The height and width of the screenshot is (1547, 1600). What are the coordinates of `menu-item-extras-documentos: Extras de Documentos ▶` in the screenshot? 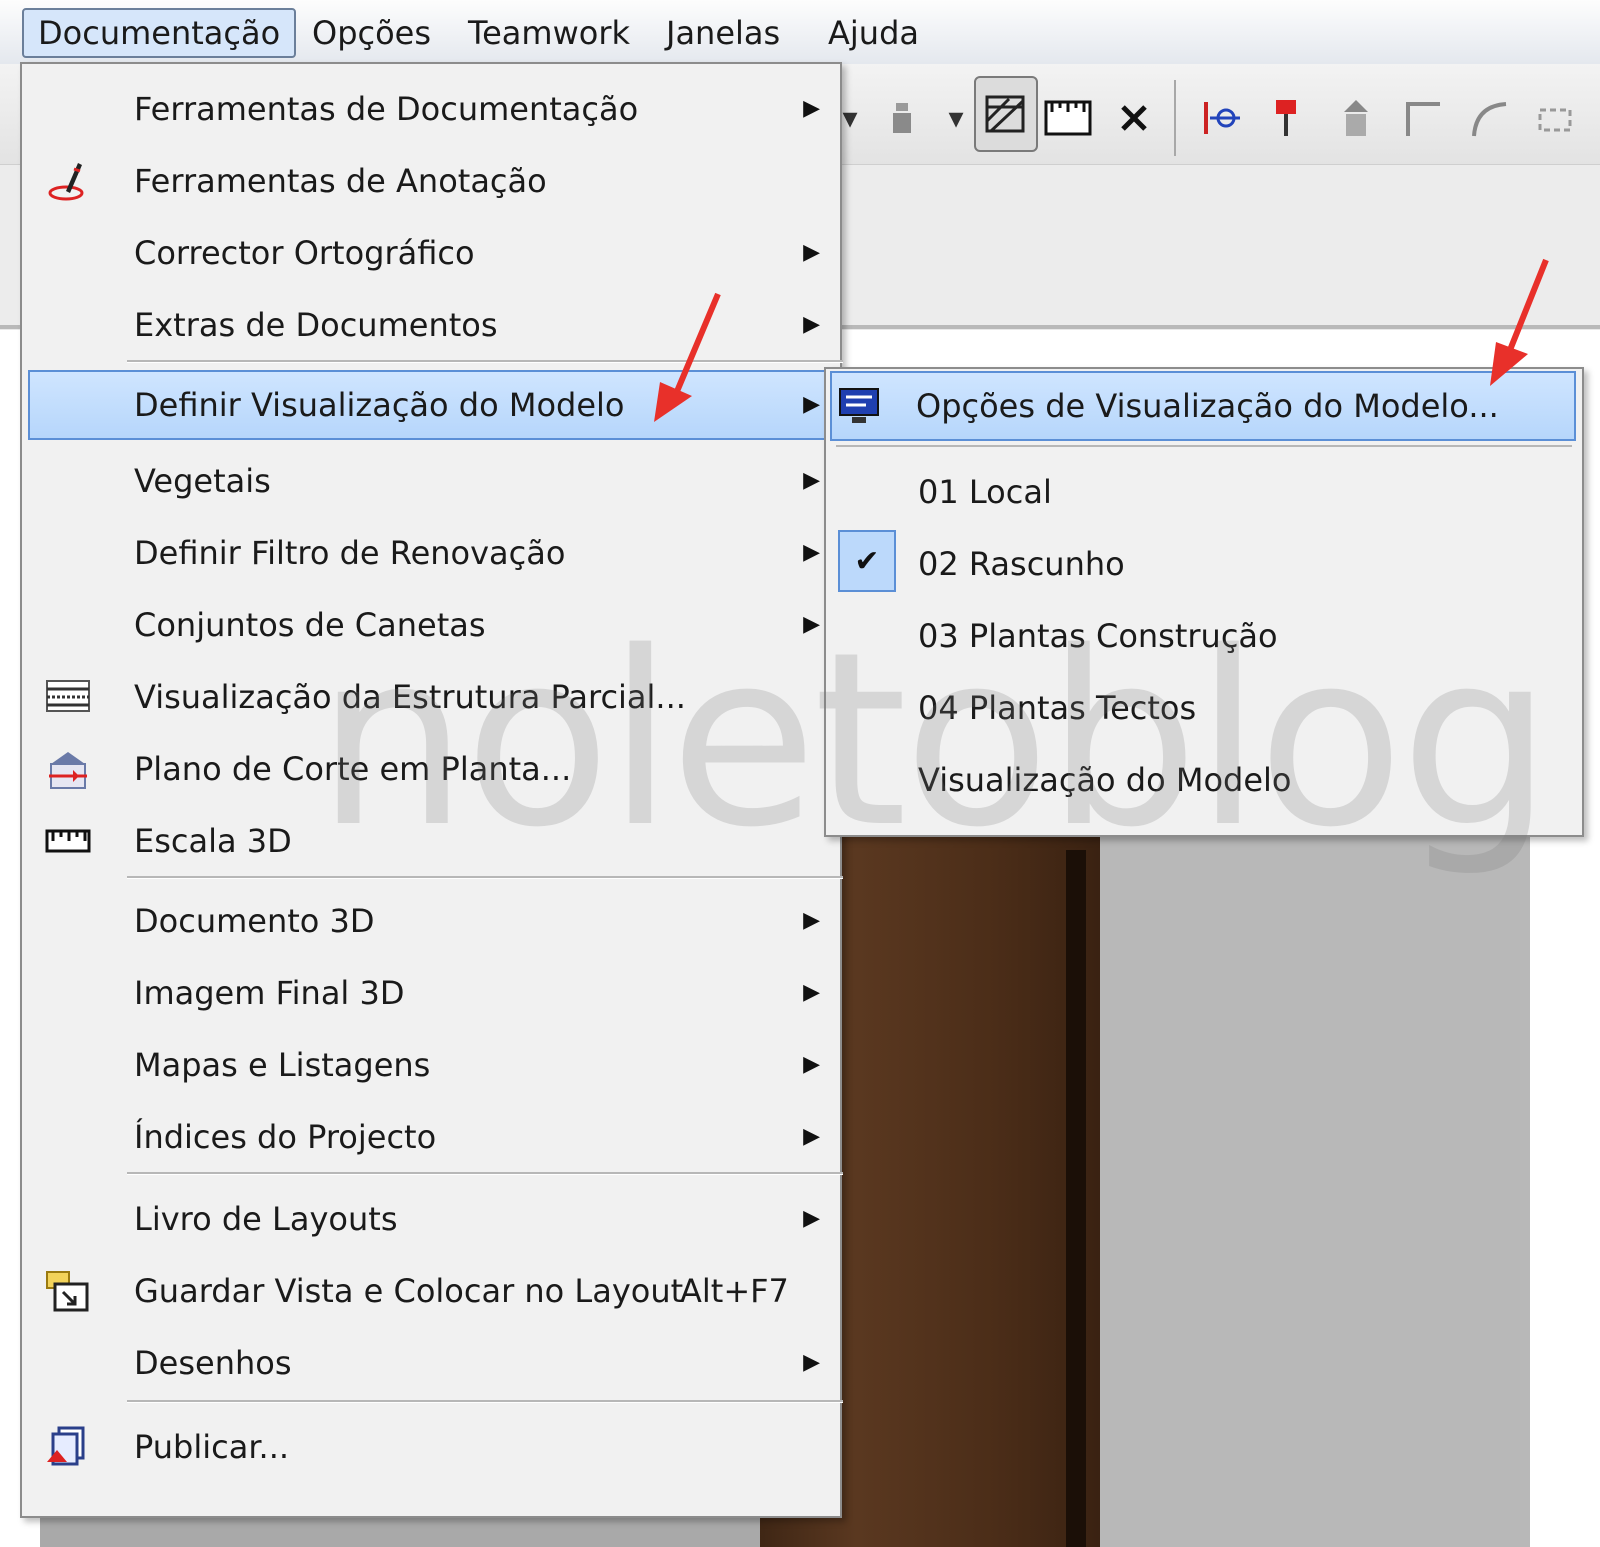 It's located at (430, 325).